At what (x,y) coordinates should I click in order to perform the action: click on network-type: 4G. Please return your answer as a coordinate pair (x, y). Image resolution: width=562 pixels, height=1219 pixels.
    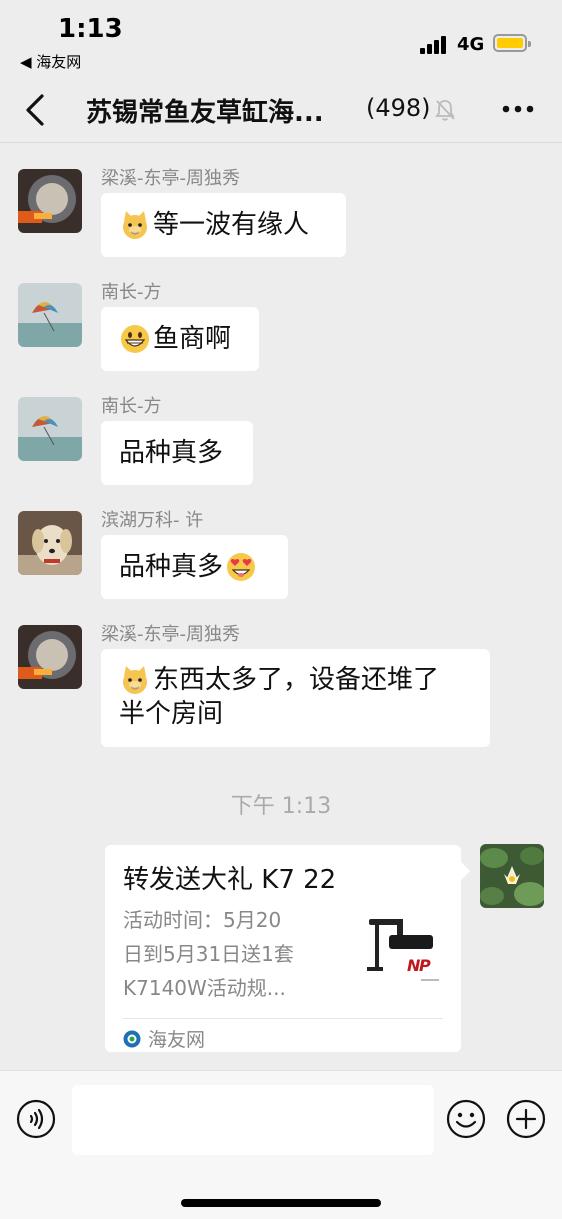
    Looking at the image, I should click on (471, 44).